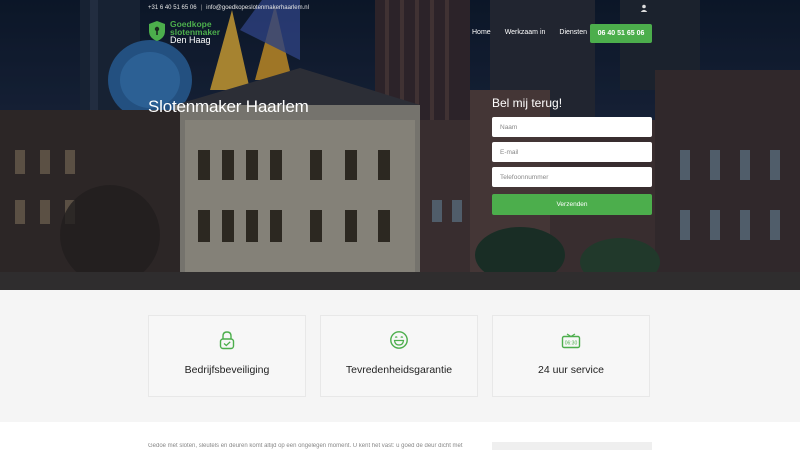 This screenshot has height=450, width=800. Describe the element at coordinates (257, 8) in the screenshot. I see `topbar-email: info@goedkopeslotenmakerhaarlem.nl` at that location.